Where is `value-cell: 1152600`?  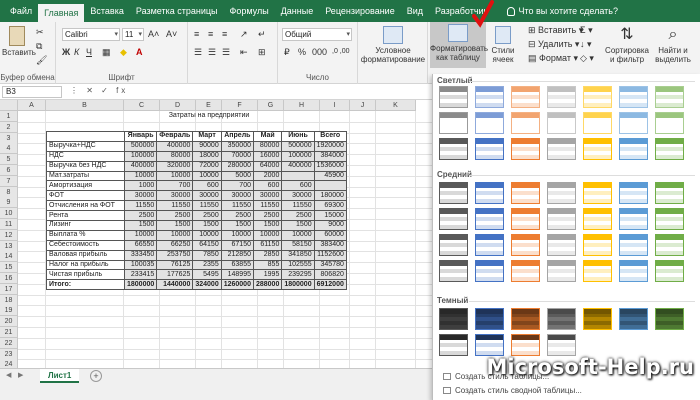 value-cell: 1152600 is located at coordinates (330, 255).